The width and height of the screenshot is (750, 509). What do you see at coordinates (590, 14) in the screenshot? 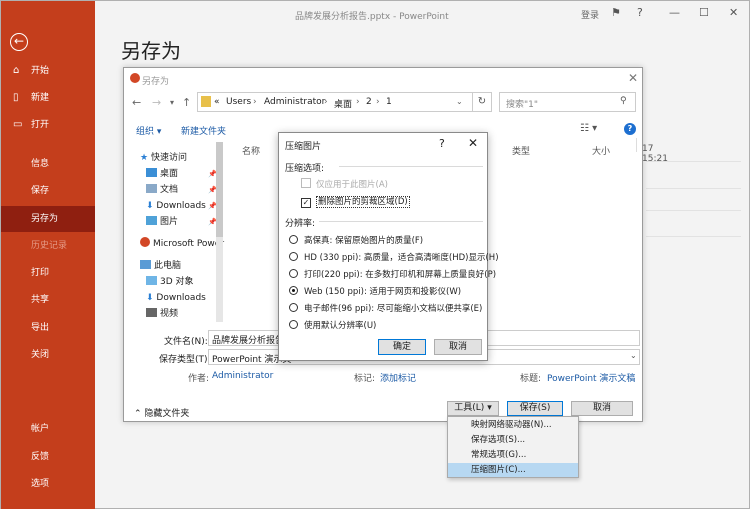
I see `login-link: 登录` at bounding box center [590, 14].